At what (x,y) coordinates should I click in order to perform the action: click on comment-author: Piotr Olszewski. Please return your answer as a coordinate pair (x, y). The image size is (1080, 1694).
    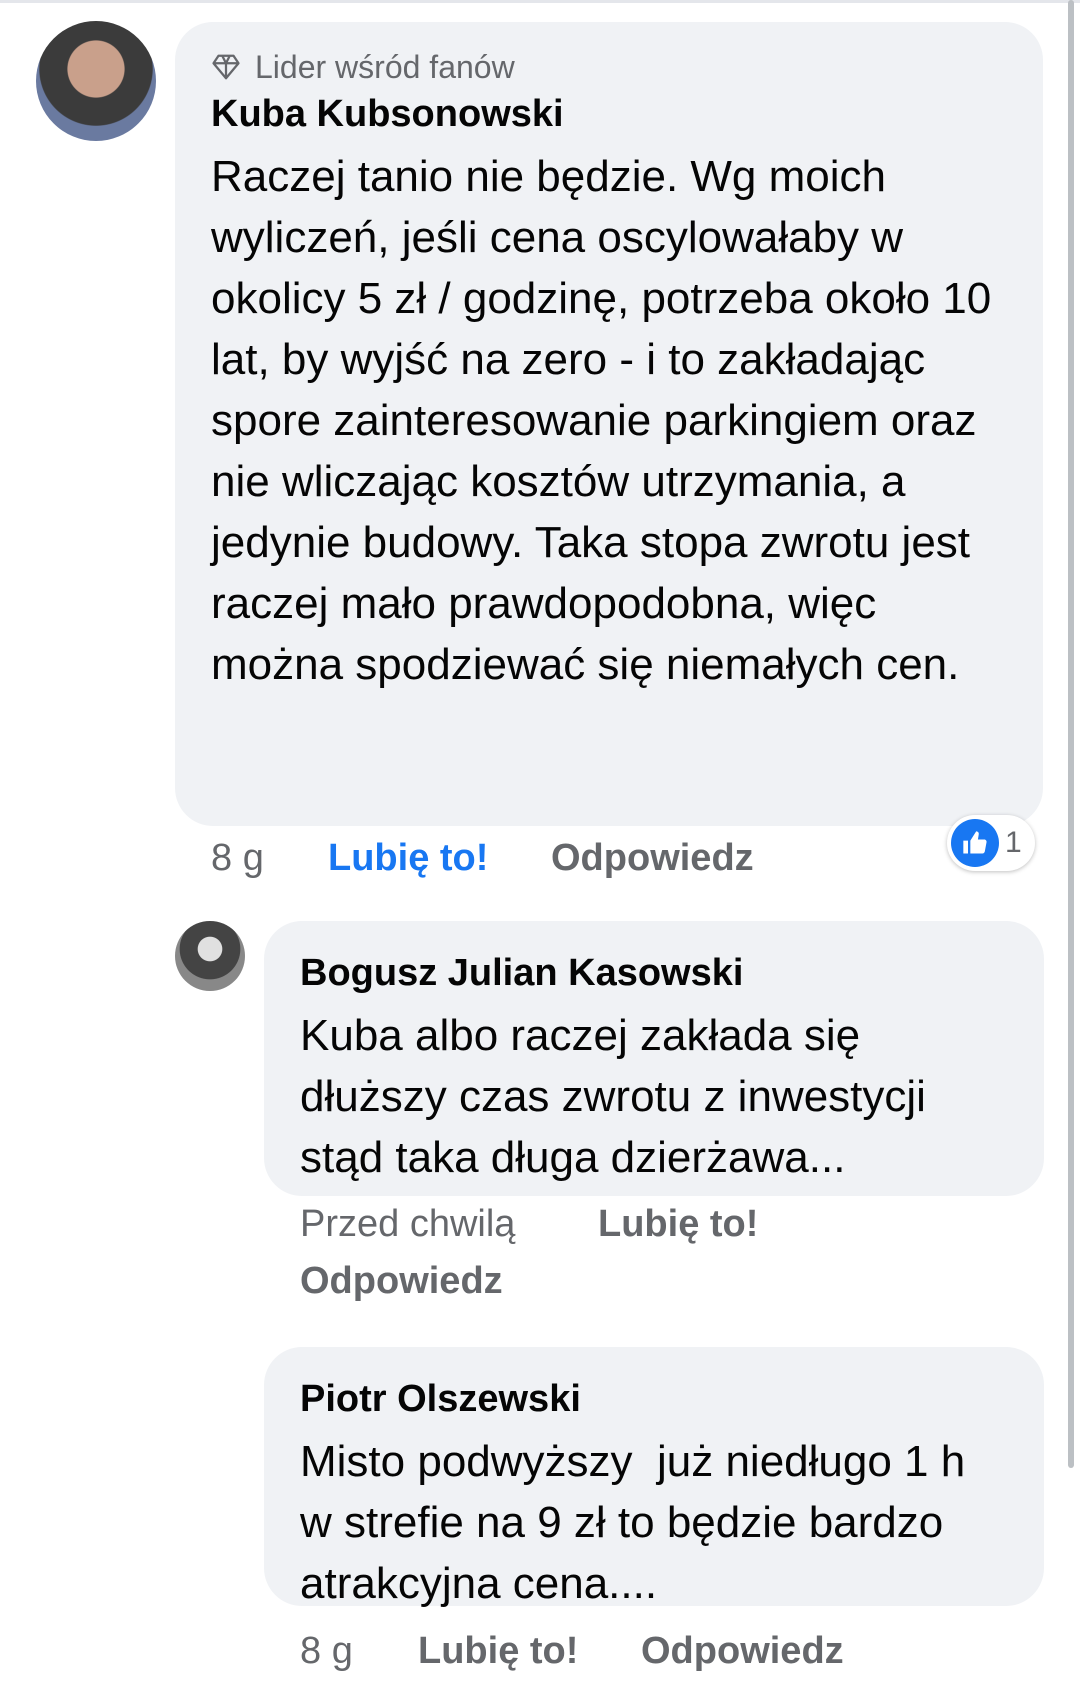
    Looking at the image, I should click on (654, 1399).